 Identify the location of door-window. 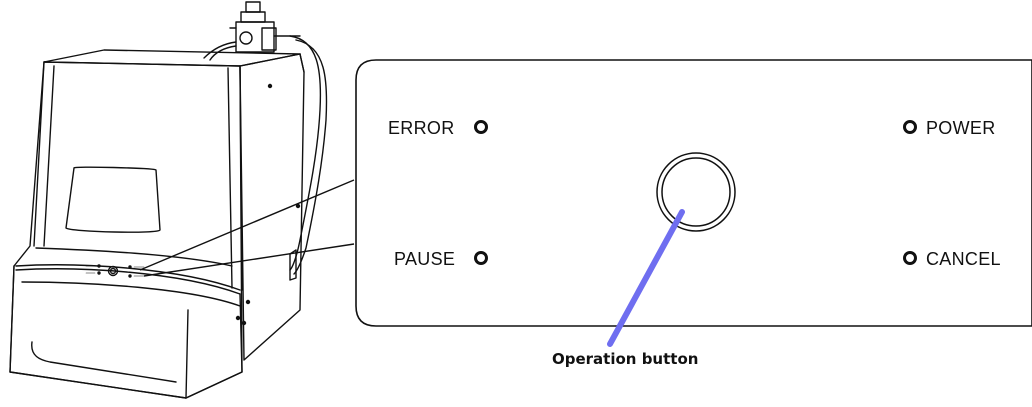
(113, 199).